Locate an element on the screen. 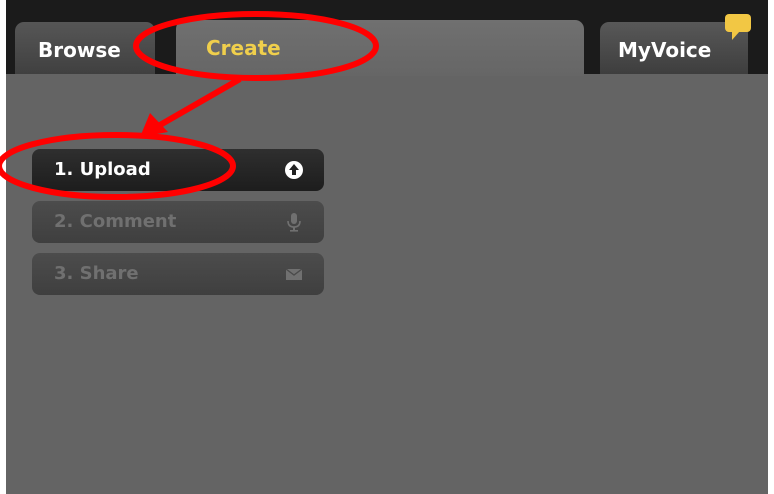 This screenshot has width=774, height=494. step-upload-label: 1. Upload is located at coordinates (102, 169).